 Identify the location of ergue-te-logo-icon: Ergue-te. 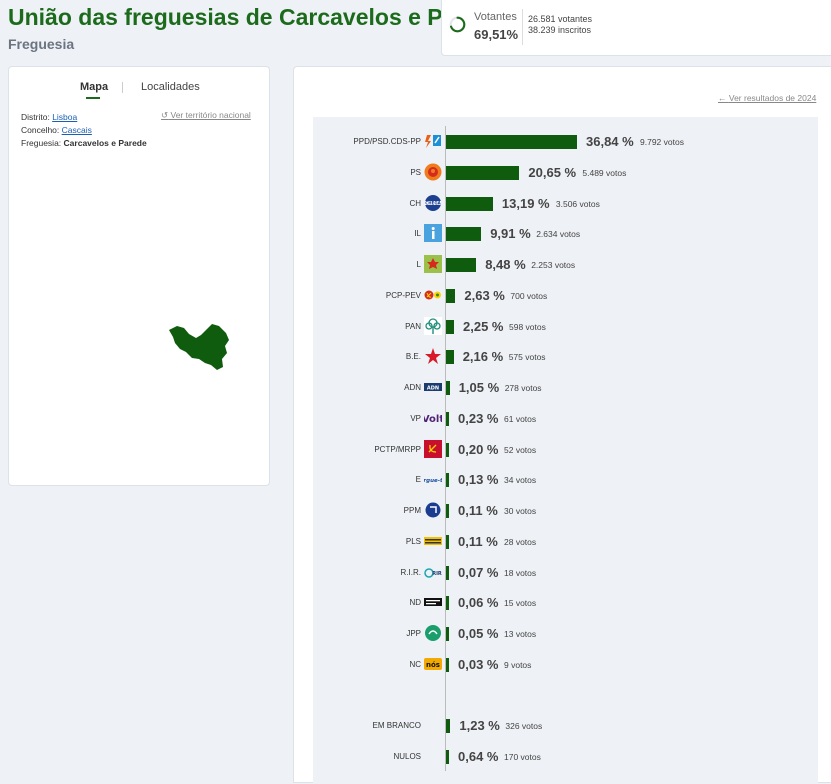
(433, 479).